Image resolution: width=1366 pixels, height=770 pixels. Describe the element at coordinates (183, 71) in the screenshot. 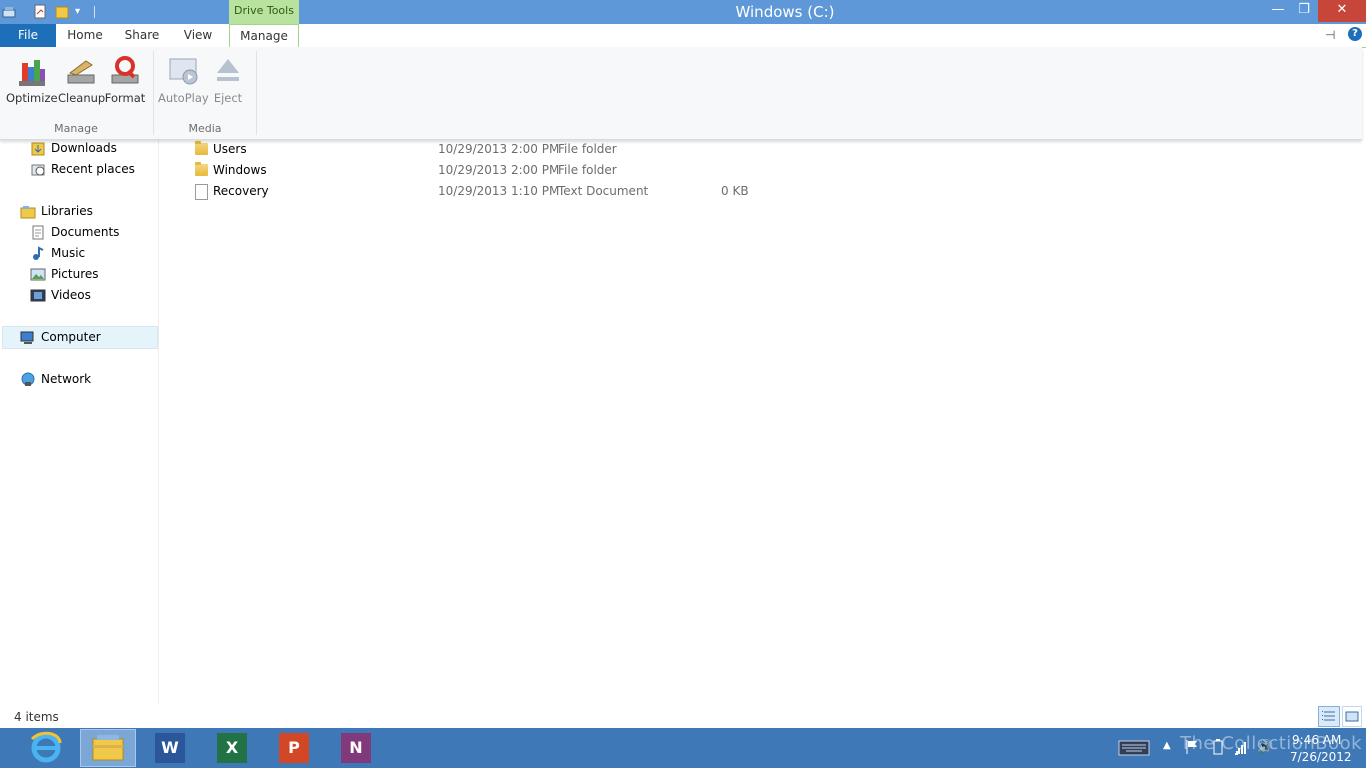

I see `autoplay-icon` at that location.